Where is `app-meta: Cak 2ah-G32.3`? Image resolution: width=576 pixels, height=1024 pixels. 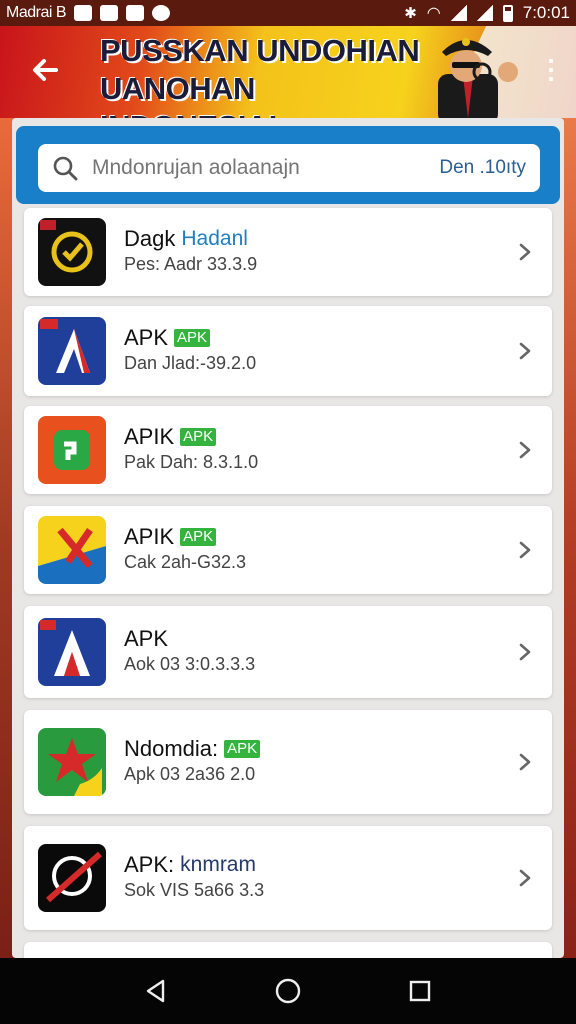
app-meta: Cak 2ah-G32.3 is located at coordinates (185, 562).